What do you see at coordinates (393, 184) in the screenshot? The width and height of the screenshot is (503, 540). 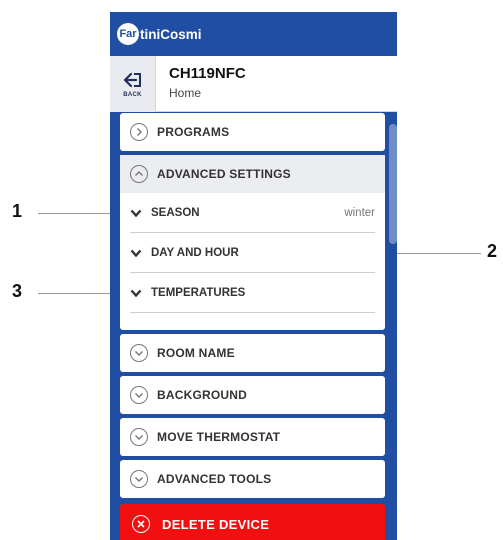 I see `scrollbar` at bounding box center [393, 184].